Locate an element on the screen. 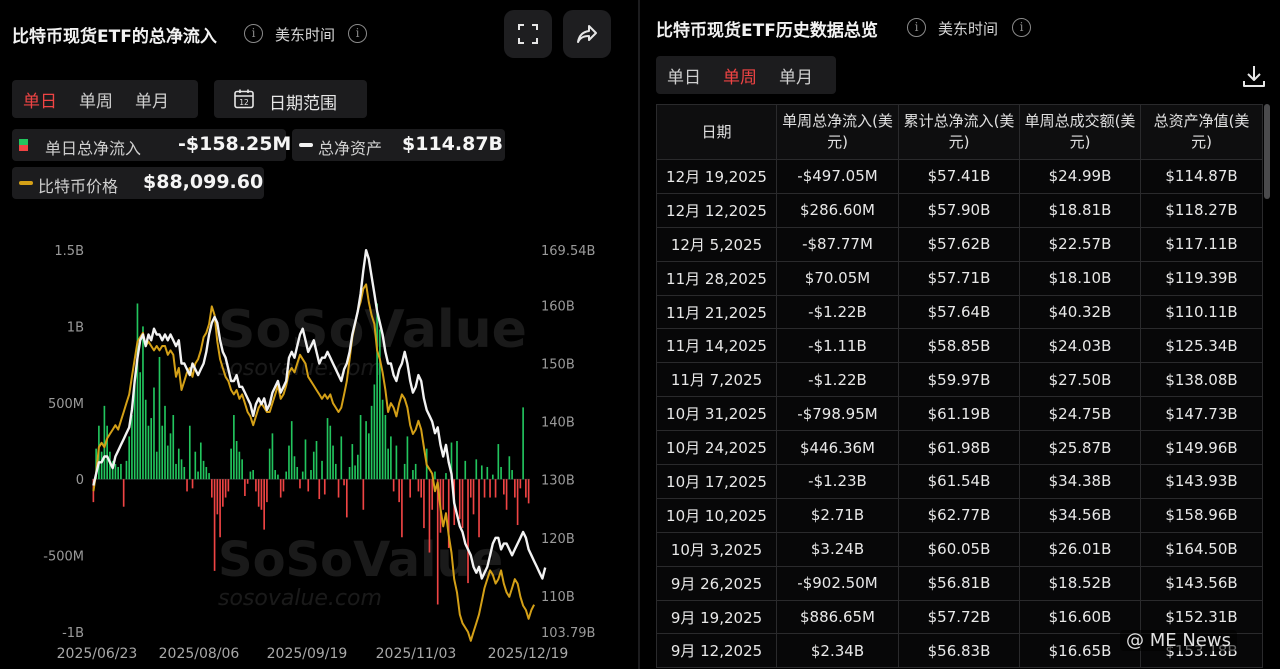 The image size is (1280, 669). download-button is located at coordinates (1254, 76).